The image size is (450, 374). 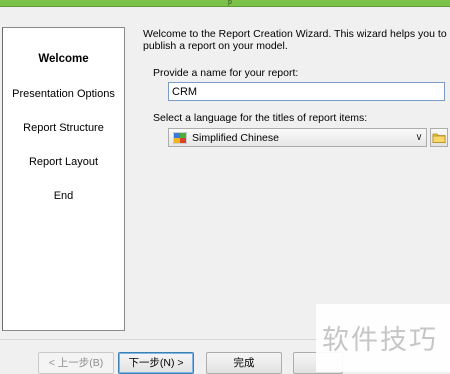 What do you see at coordinates (297, 137) in the screenshot?
I see `language-select: Simplified Chinese ∨` at bounding box center [297, 137].